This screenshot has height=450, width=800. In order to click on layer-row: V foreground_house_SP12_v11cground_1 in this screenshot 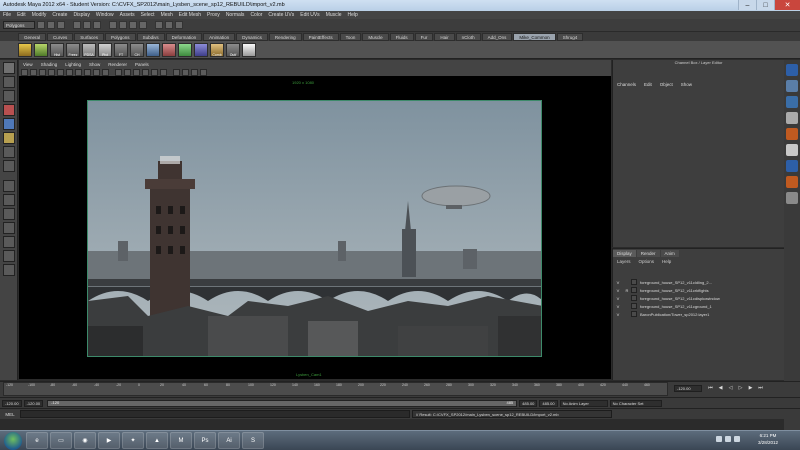, I will do `click(698, 306)`.